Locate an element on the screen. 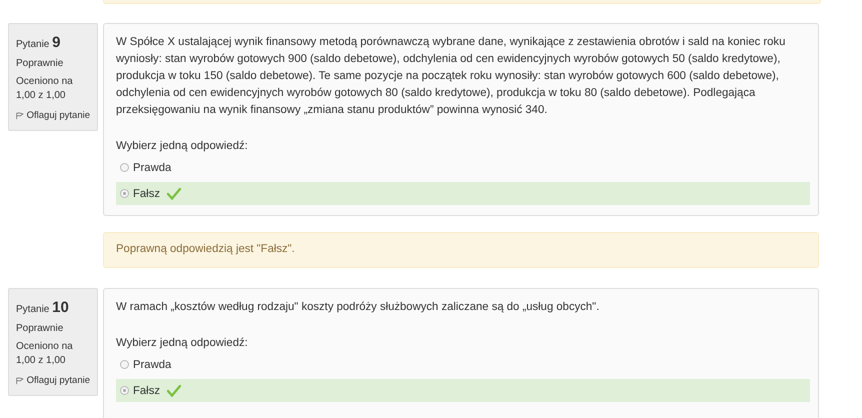 The height and width of the screenshot is (418, 862). question-number: 9 is located at coordinates (56, 42).